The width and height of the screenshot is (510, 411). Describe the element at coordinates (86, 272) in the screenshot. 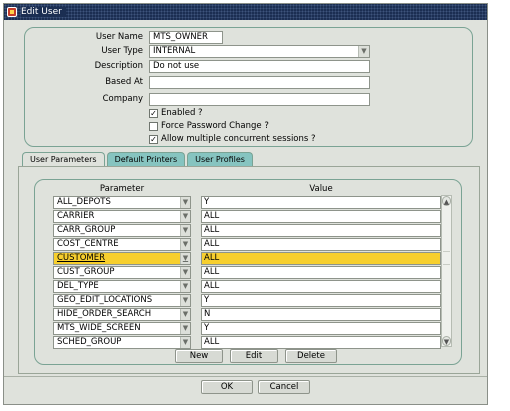

I see `parameter-text: CUST_GROUP` at that location.